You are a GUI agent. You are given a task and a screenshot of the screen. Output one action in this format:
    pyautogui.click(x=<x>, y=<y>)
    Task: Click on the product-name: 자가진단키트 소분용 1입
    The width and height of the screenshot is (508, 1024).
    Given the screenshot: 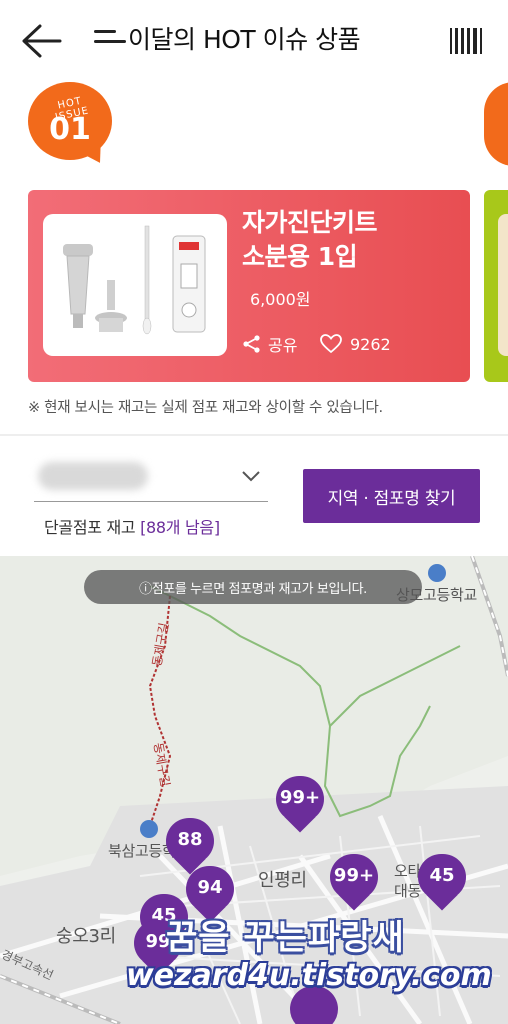 What is the action you would take?
    pyautogui.click(x=352, y=240)
    